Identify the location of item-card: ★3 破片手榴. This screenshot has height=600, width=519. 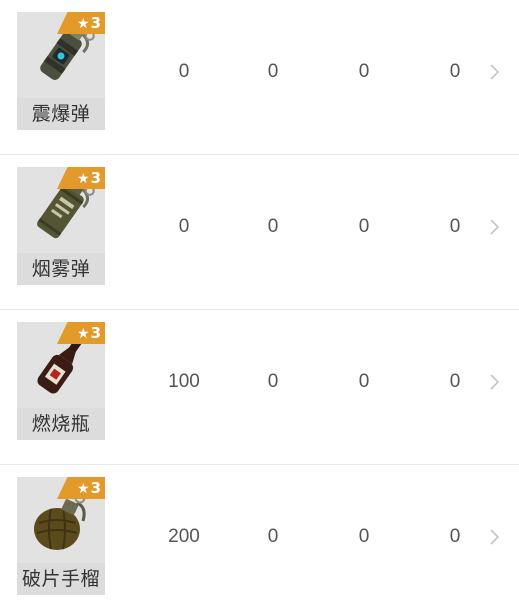
(61, 536).